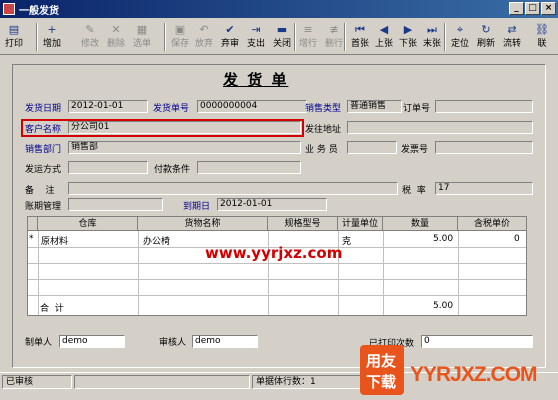  I want to click on toolbar-button-label: 刷新, so click(485, 44).